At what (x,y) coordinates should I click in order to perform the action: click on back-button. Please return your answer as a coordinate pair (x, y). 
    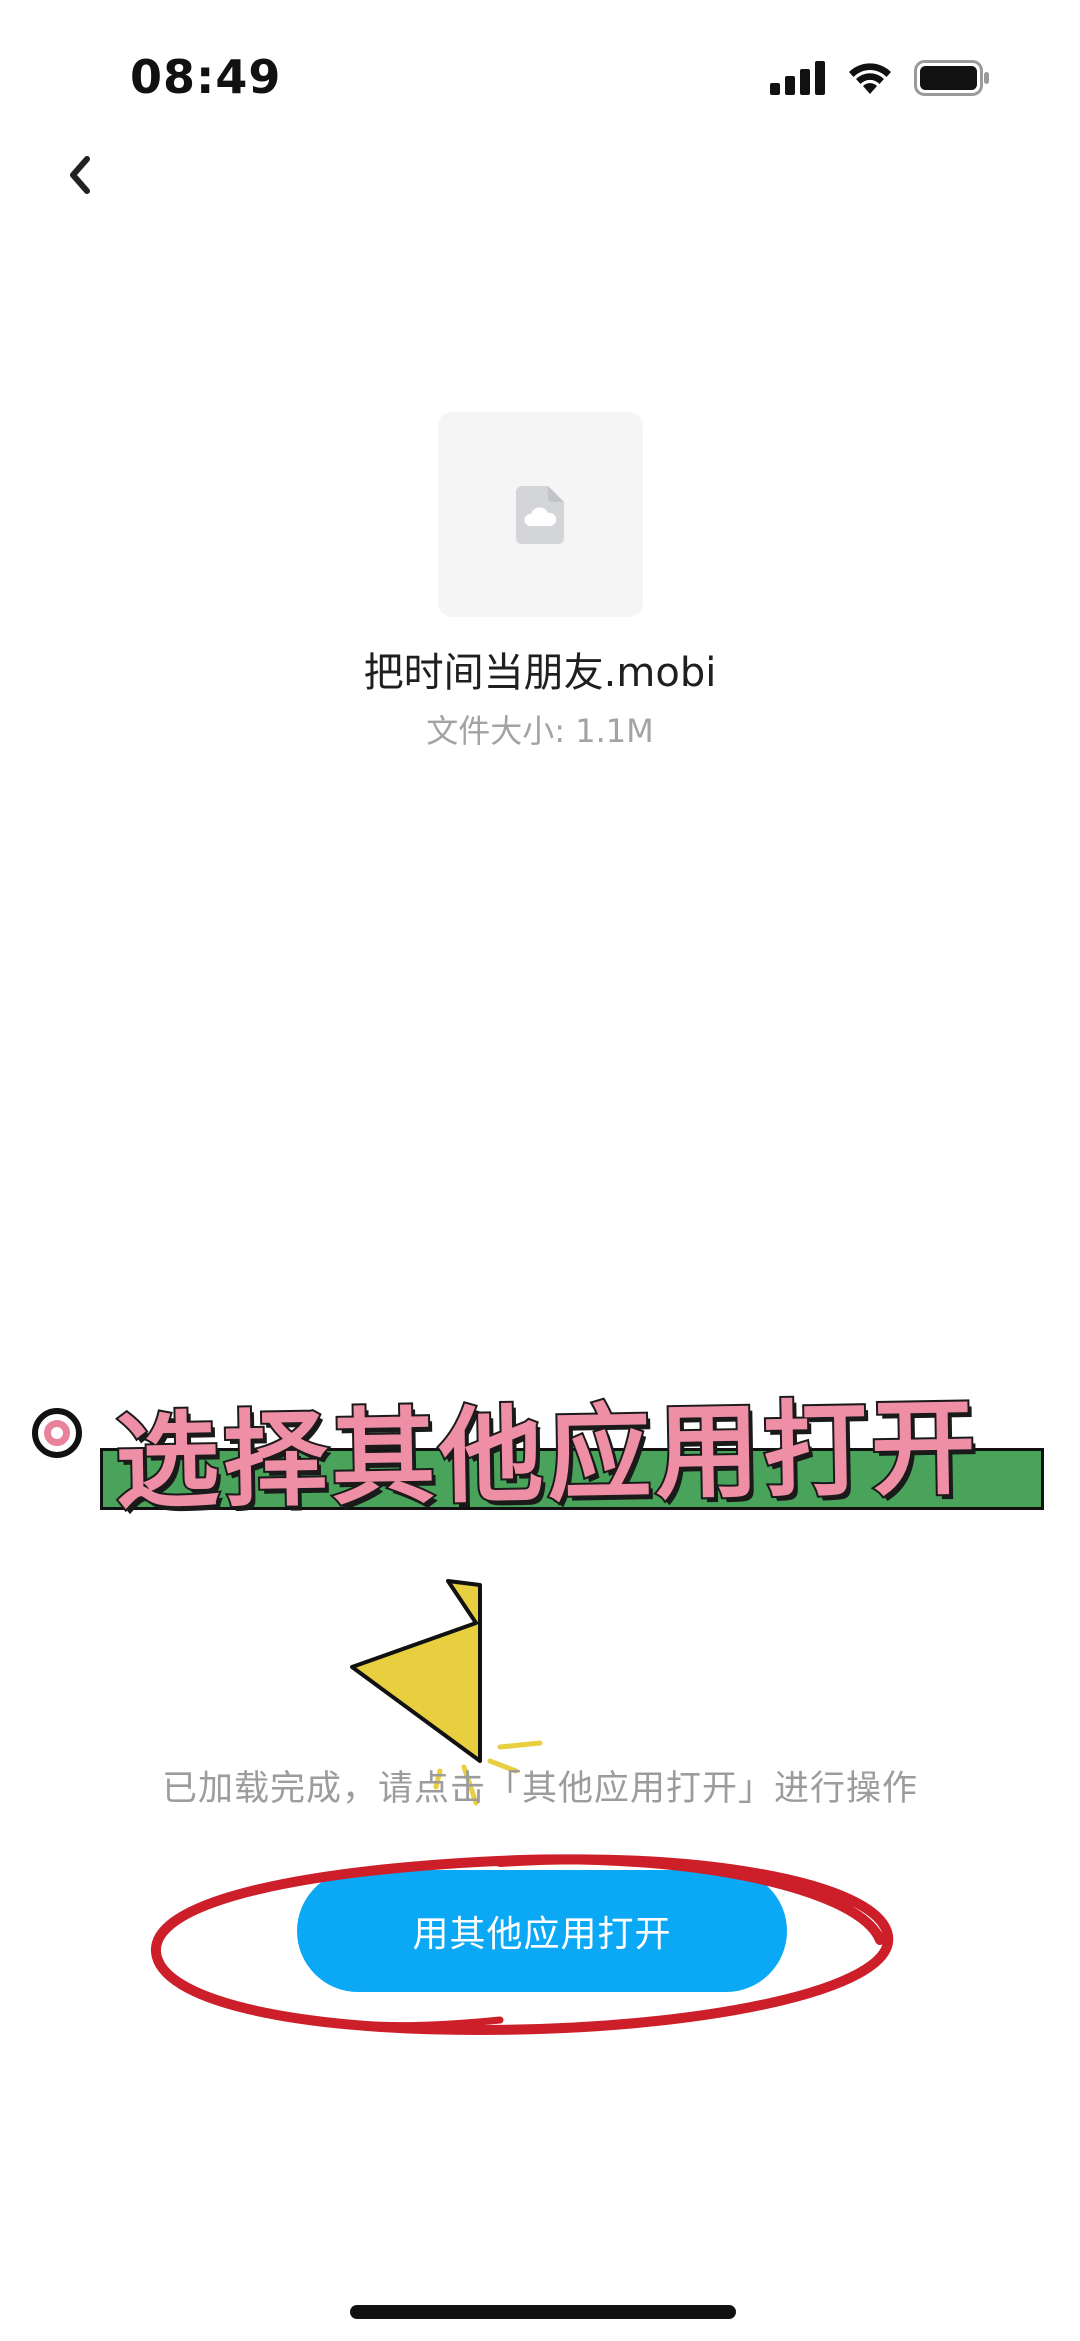
    Looking at the image, I should click on (80, 175).